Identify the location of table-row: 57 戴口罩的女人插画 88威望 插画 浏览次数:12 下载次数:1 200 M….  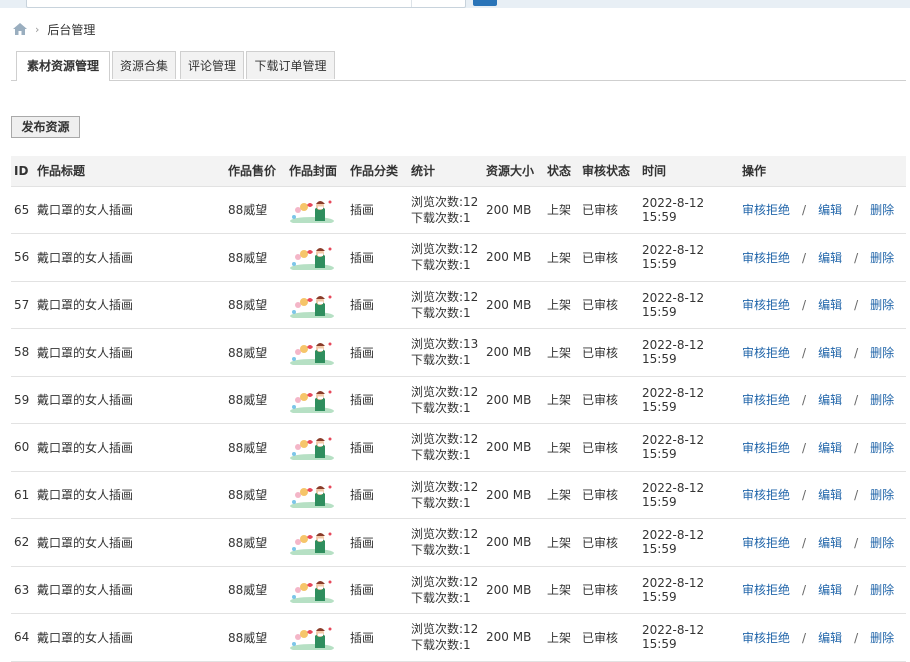
(458, 305).